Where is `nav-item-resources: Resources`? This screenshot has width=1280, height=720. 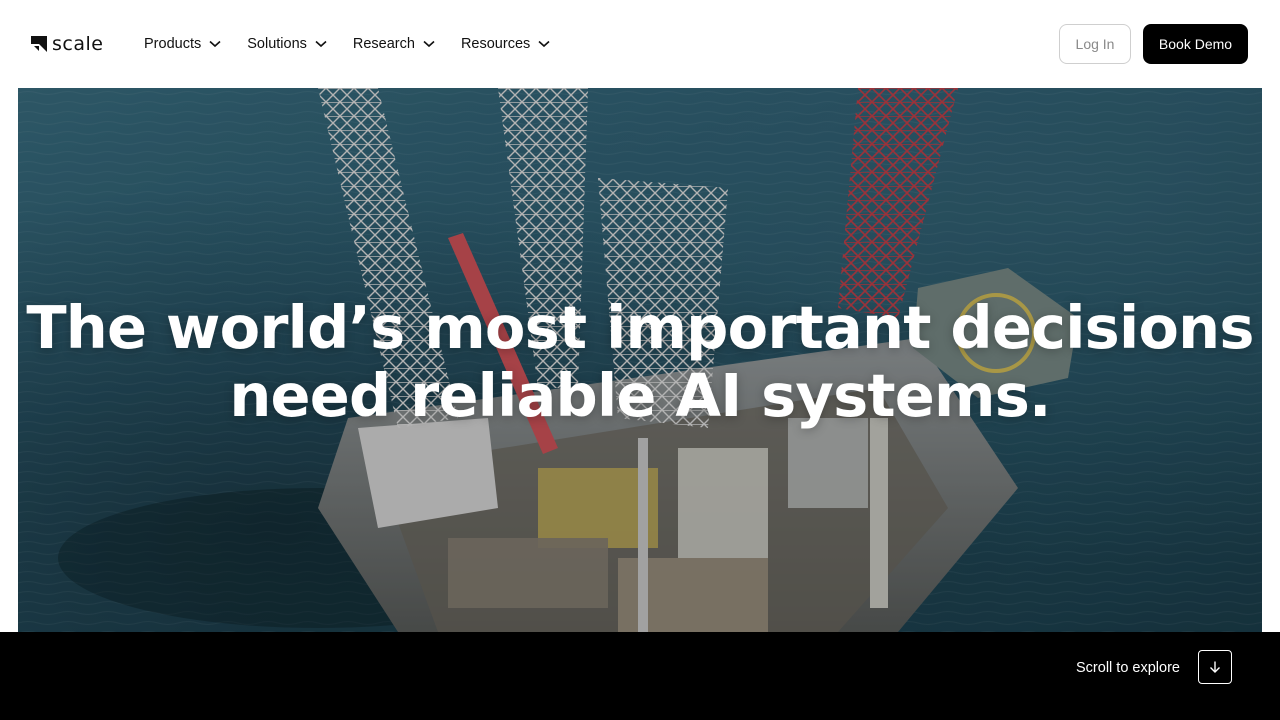 nav-item-resources: Resources is located at coordinates (505, 44).